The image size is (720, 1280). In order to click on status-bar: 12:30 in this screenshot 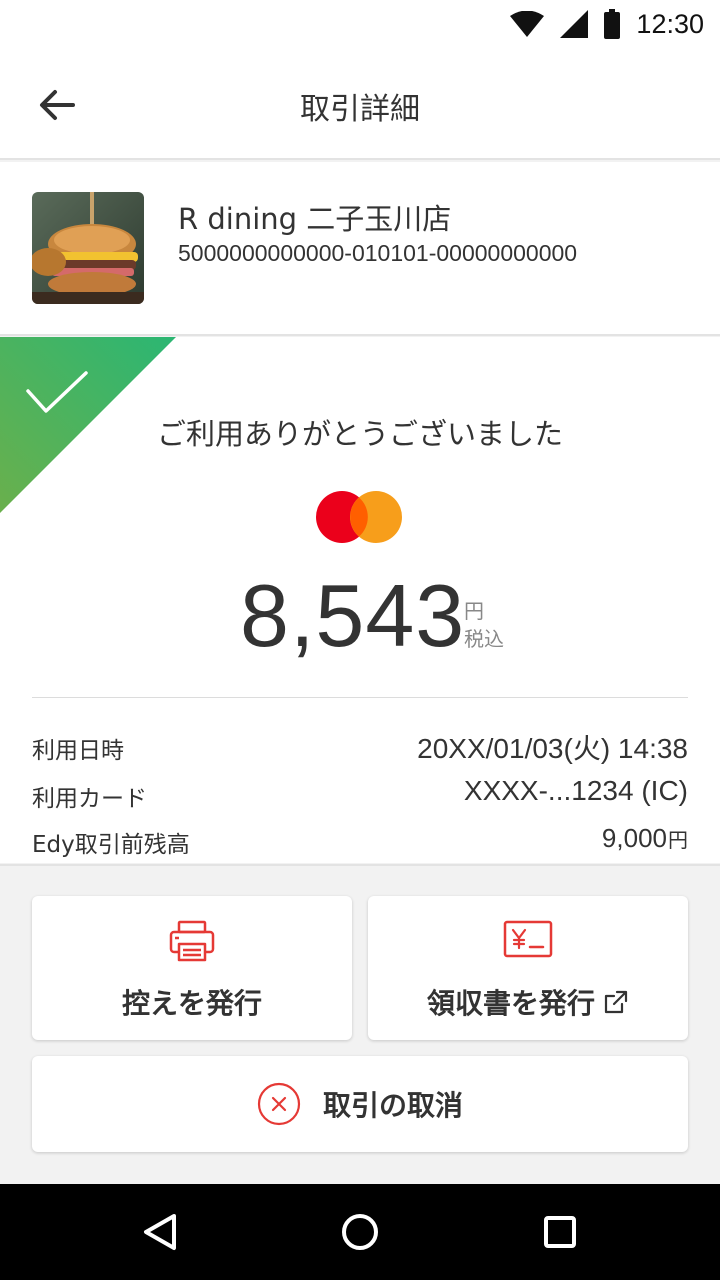, I will do `click(360, 24)`.